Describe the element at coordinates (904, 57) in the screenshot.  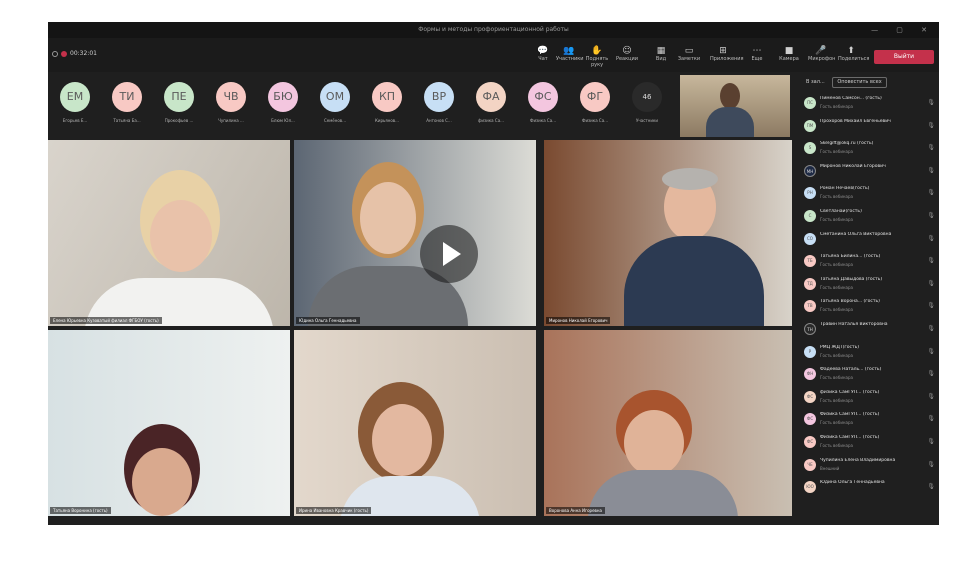
I see `leave-button: Выйти` at that location.